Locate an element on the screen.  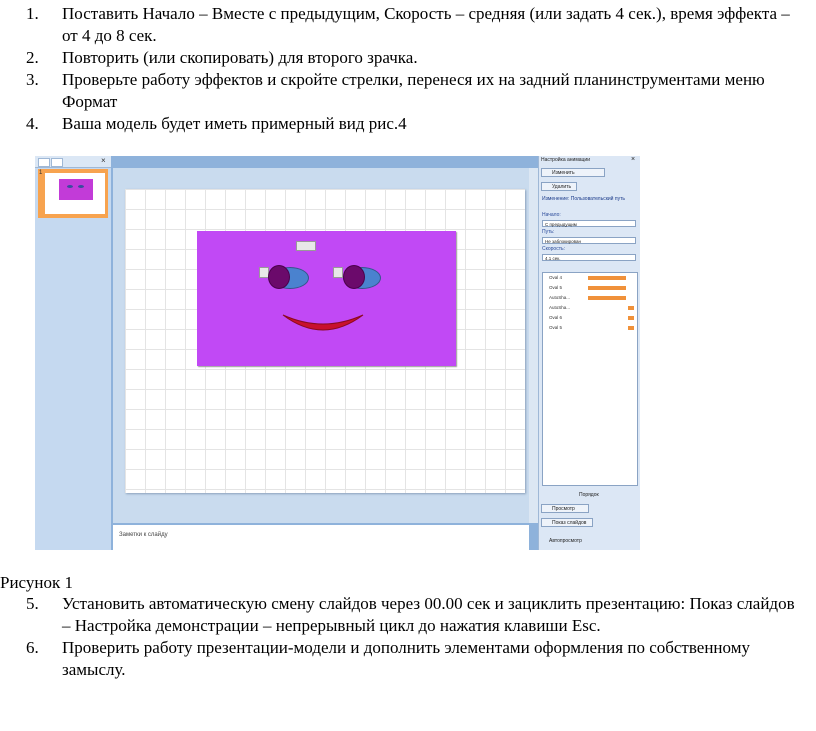
face-rectangle is located at coordinates (326, 298).